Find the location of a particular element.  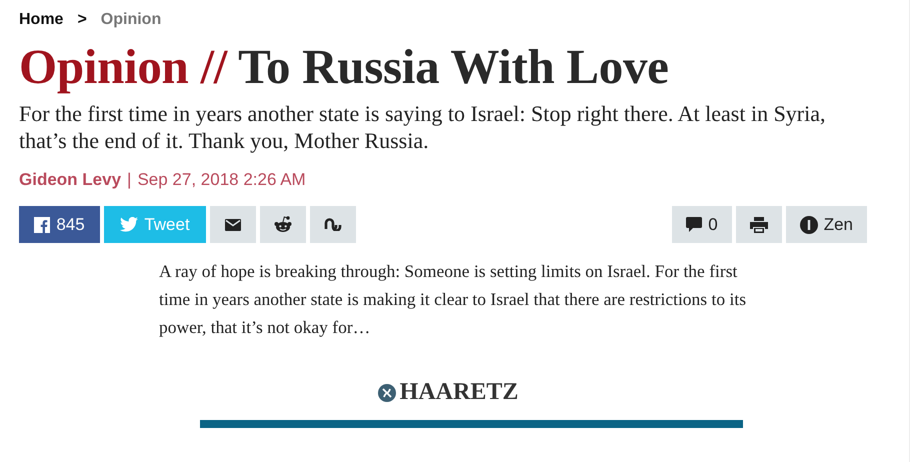

breadcrumb-link: Opinion is located at coordinates (131, 20).